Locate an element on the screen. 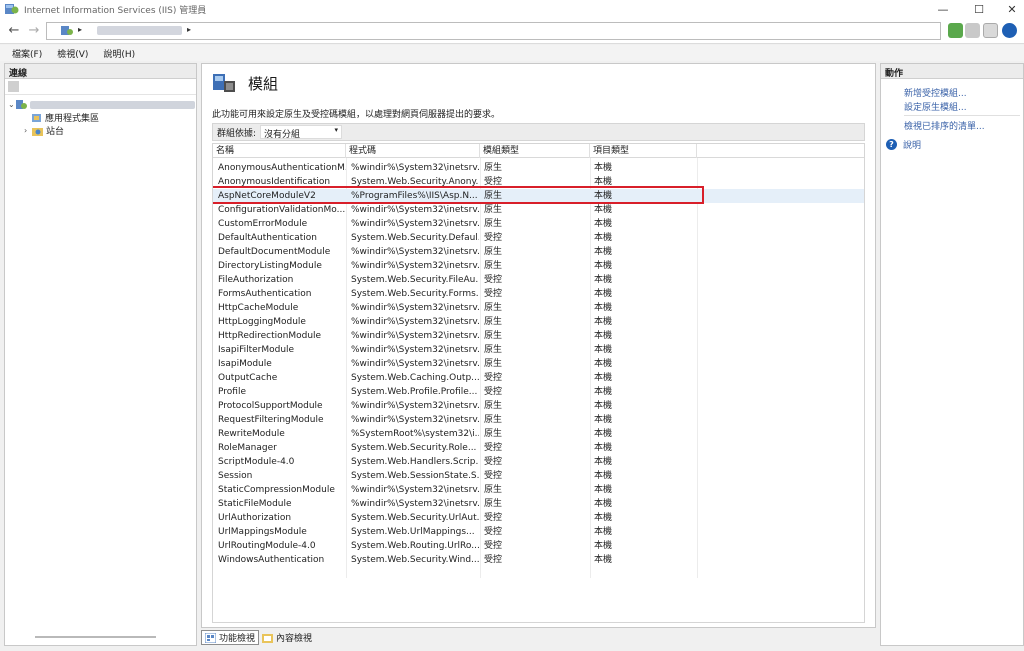  group-by-bar: 群組依據: 沒有分組 ▾ is located at coordinates (538, 132).